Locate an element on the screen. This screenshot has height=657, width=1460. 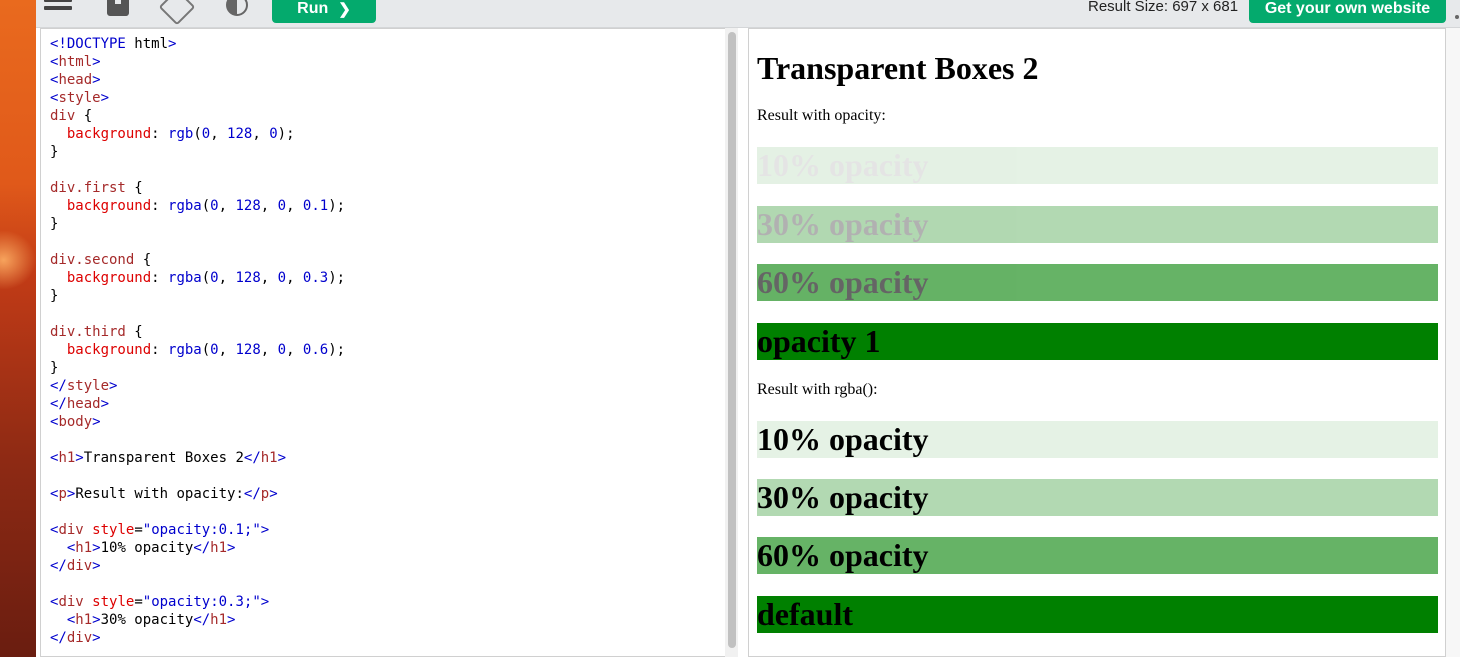
rgba-box-60: 60% opacity is located at coordinates (1097, 555).